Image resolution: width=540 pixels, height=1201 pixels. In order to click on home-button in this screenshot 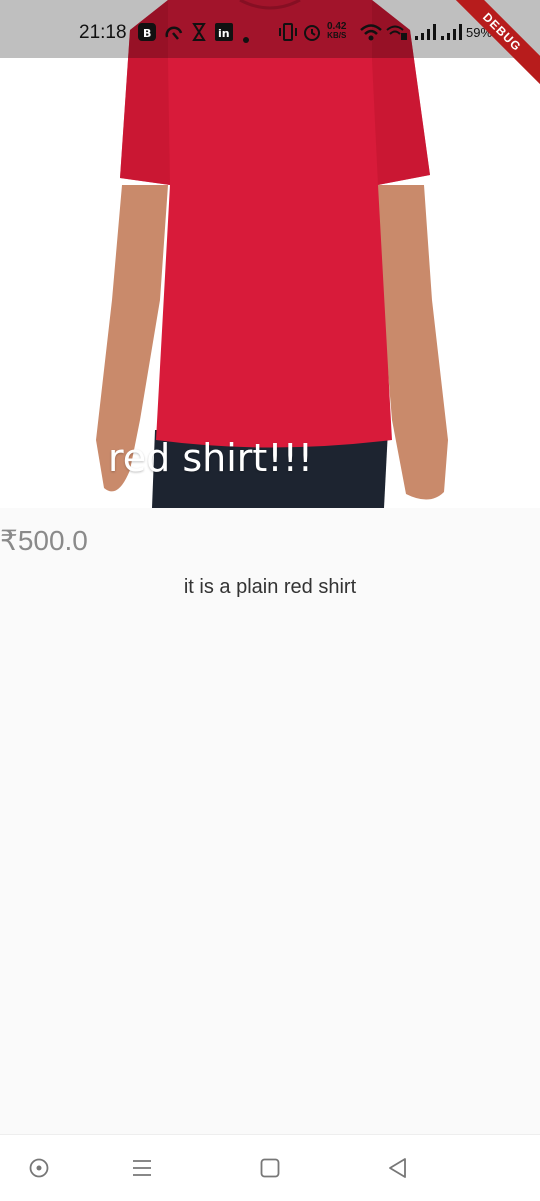, I will do `click(270, 1168)`.